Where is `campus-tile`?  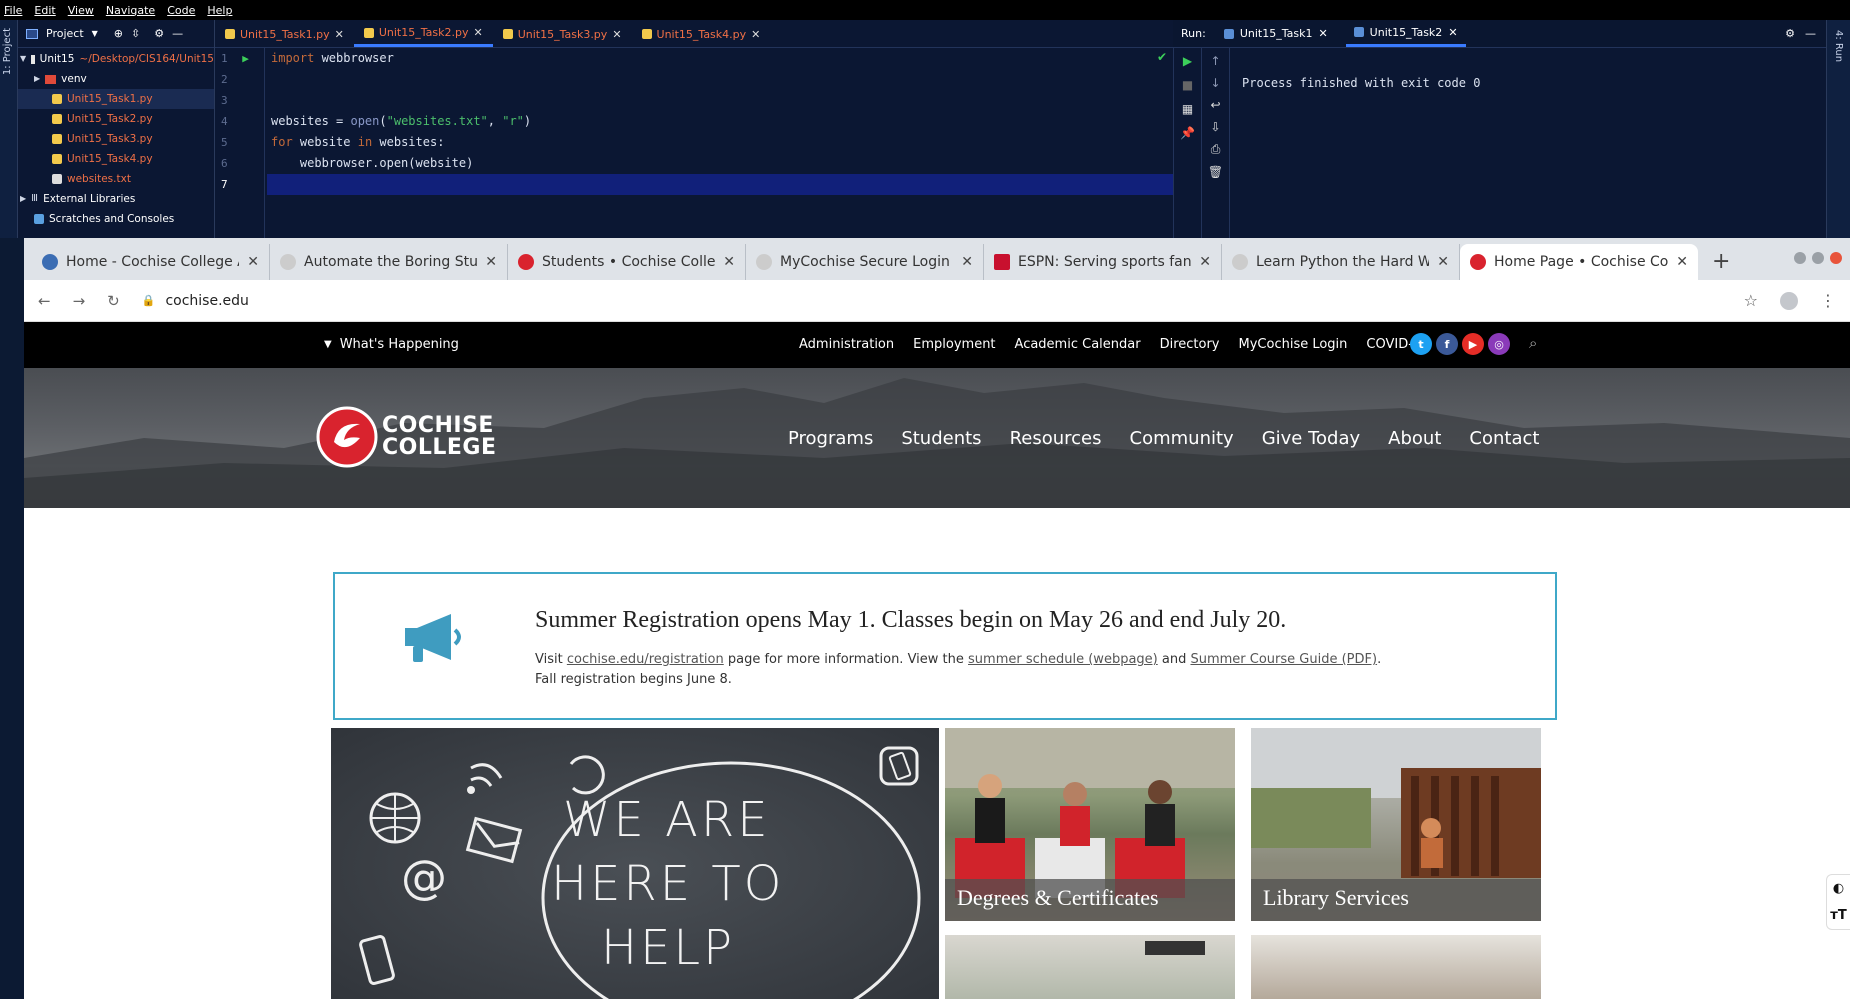
campus-tile is located at coordinates (1396, 967).